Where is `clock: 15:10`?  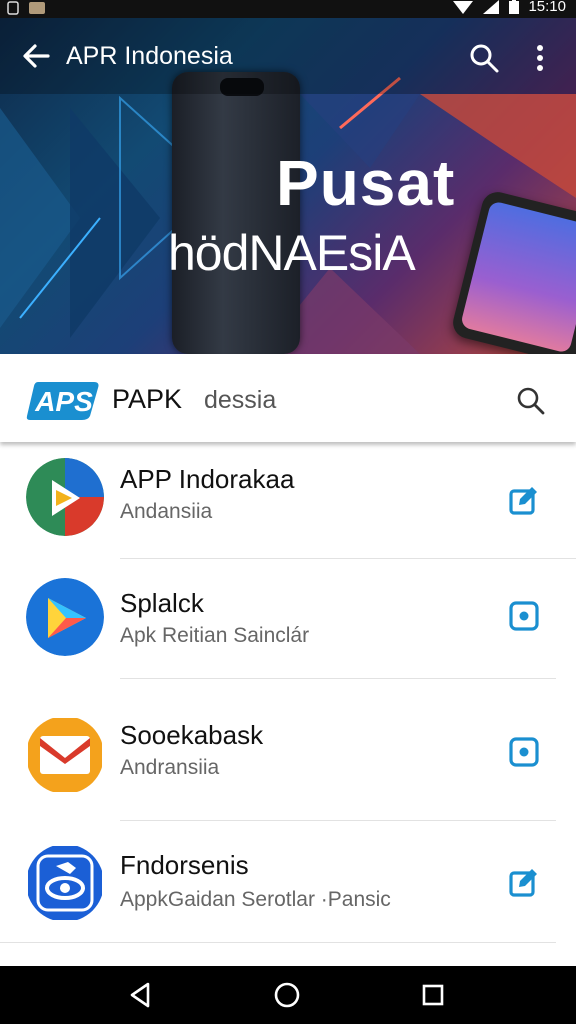 clock: 15:10 is located at coordinates (547, 7).